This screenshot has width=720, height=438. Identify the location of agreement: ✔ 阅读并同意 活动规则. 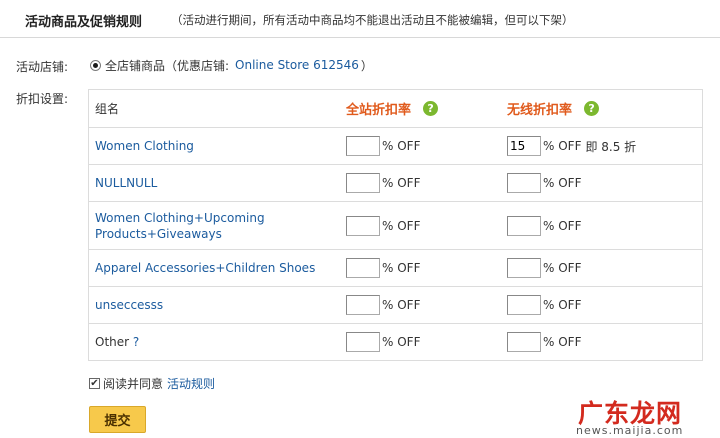
(152, 383).